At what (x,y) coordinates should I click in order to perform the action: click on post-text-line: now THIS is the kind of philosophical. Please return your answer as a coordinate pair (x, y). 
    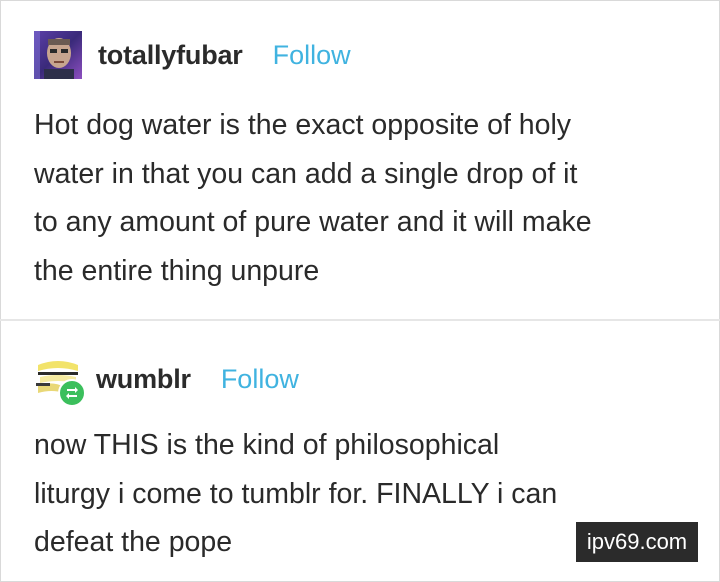
    Looking at the image, I should click on (267, 445).